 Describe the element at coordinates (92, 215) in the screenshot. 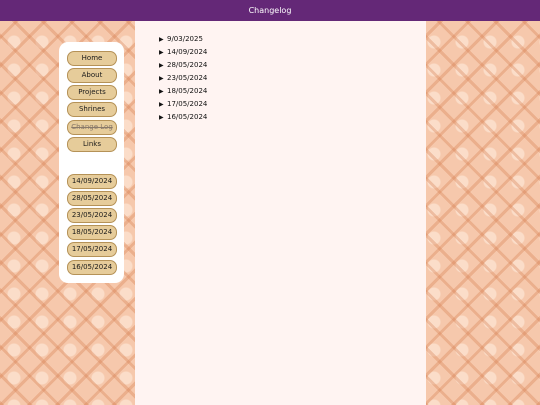

I see `date-link-button: 23/05/2024` at that location.